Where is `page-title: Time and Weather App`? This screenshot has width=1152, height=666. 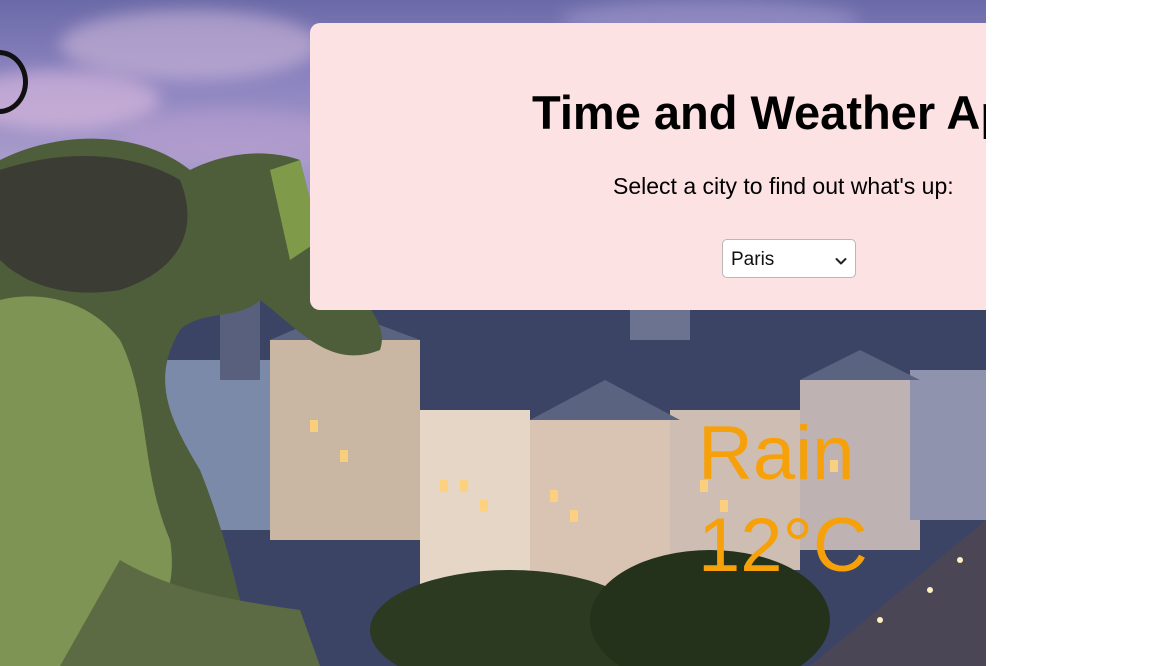 page-title: Time and Weather App is located at coordinates (759, 112).